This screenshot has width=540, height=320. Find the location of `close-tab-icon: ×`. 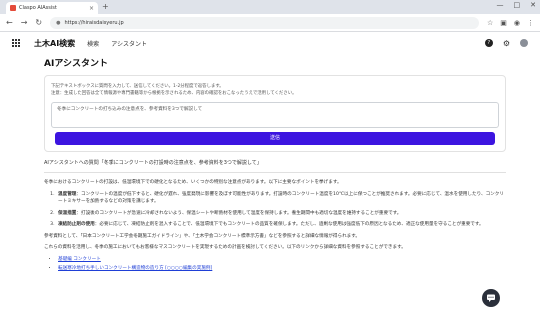

close-tab-icon: × is located at coordinates (91, 8).